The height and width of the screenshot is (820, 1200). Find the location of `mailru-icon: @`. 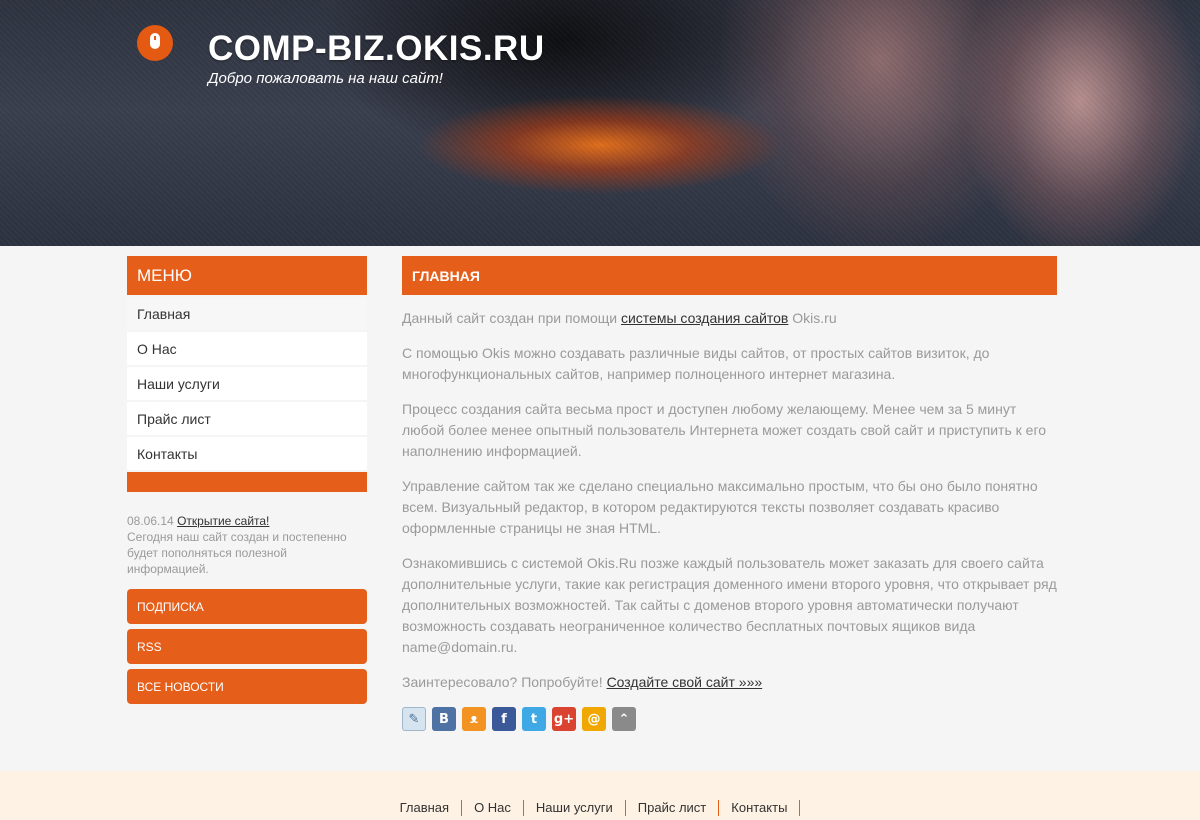

mailru-icon: @ is located at coordinates (594, 719).